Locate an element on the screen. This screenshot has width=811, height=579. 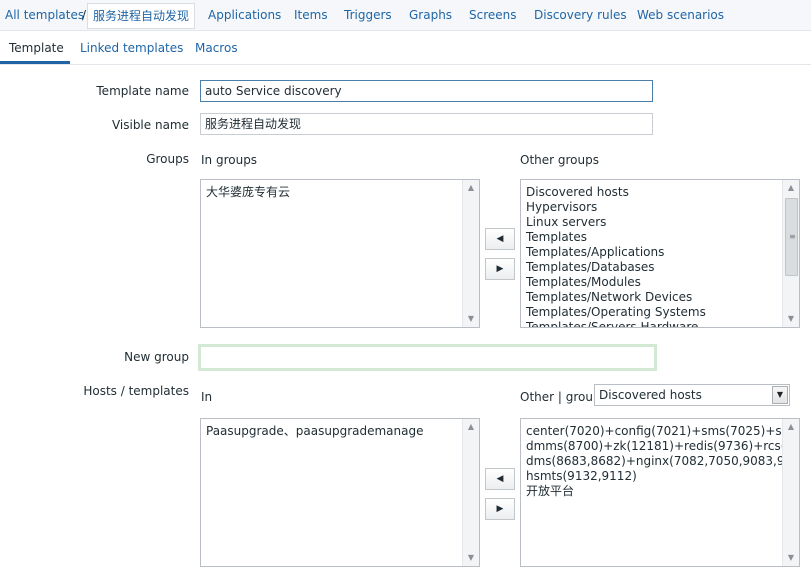
other-group-caption: Other | group is located at coordinates (560, 397).